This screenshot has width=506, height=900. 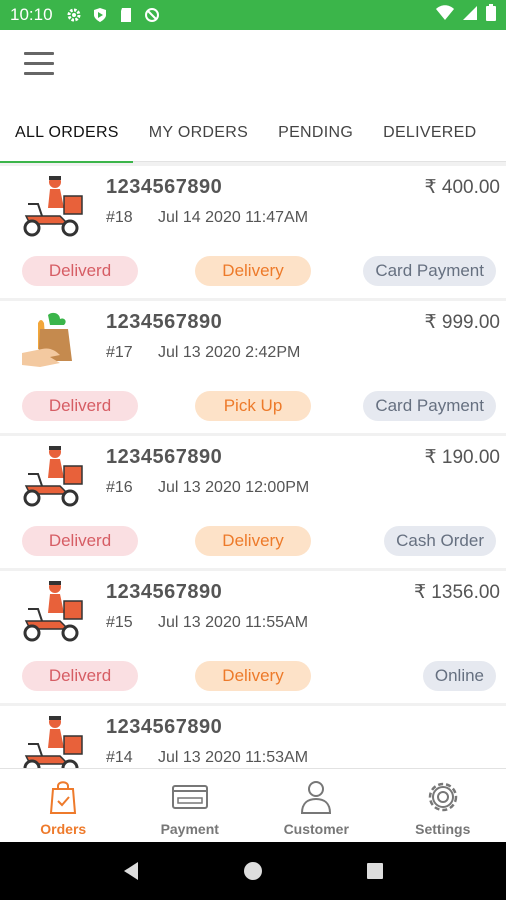 I want to click on order-amount: ₹ 190.00, so click(x=462, y=457).